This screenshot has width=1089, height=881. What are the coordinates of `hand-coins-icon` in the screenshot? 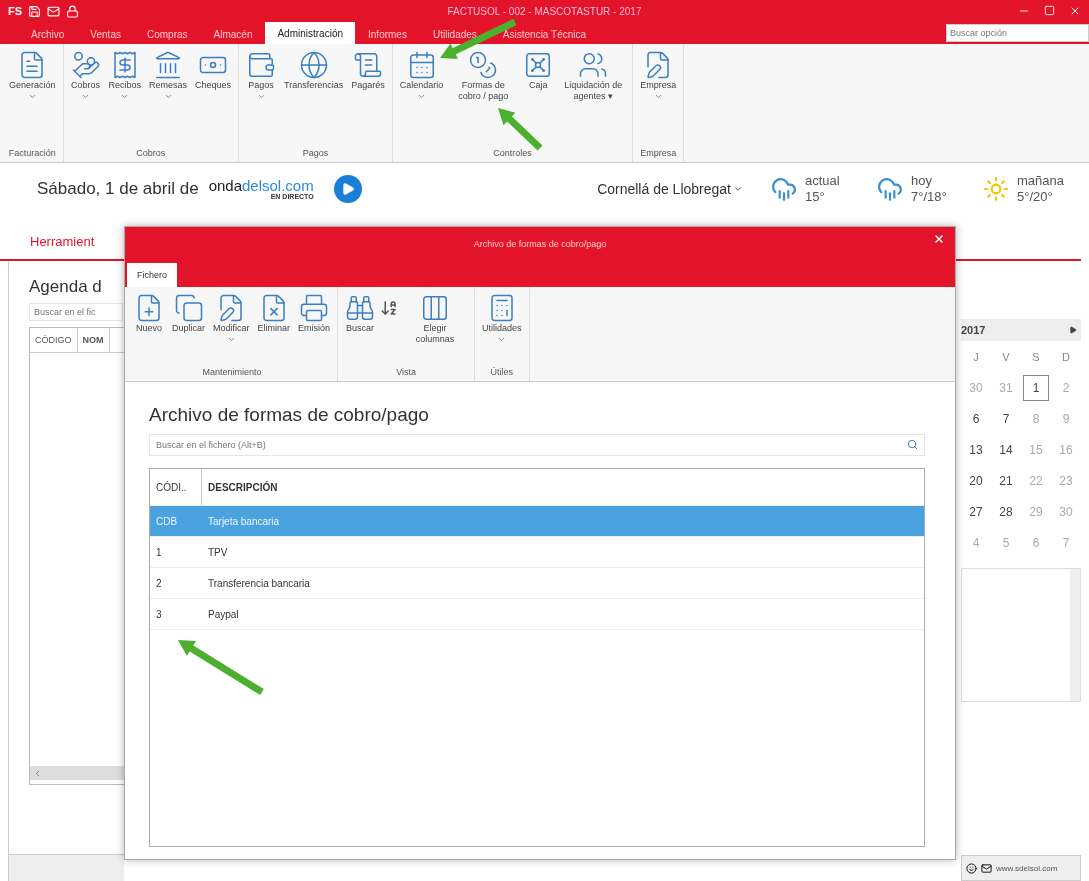 It's located at (85, 65).